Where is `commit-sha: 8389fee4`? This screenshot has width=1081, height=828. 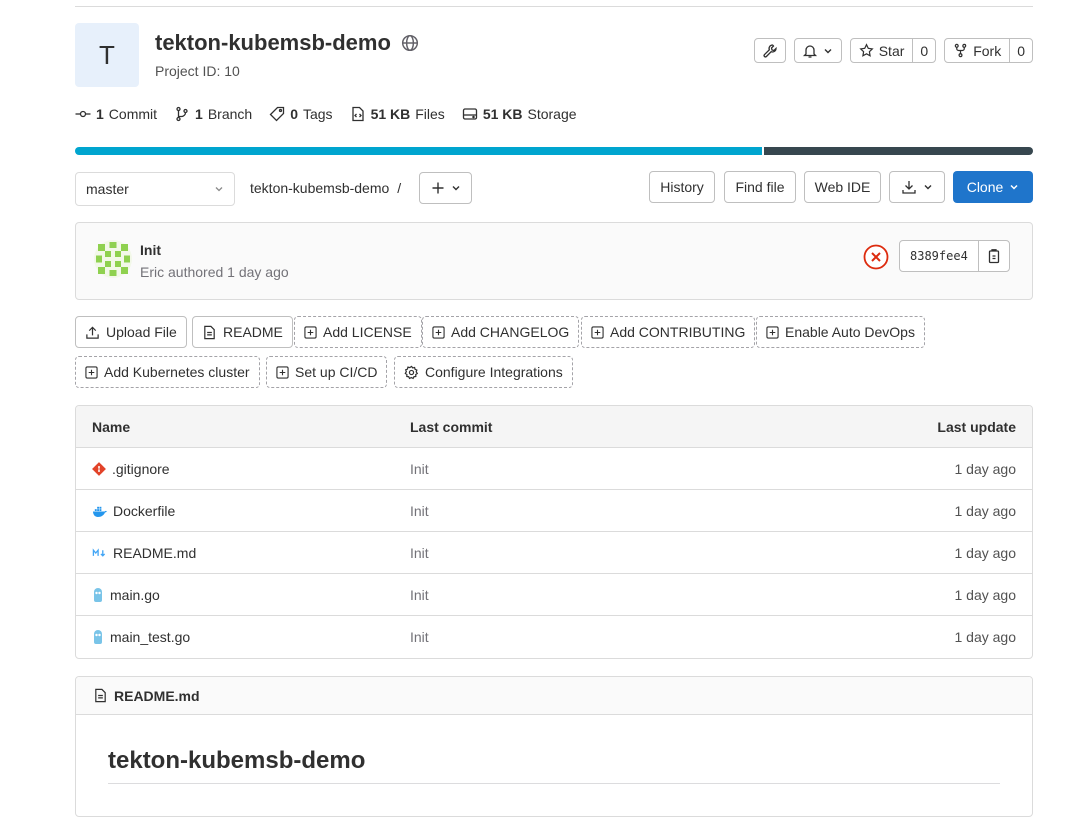 commit-sha: 8389fee4 is located at coordinates (939, 256).